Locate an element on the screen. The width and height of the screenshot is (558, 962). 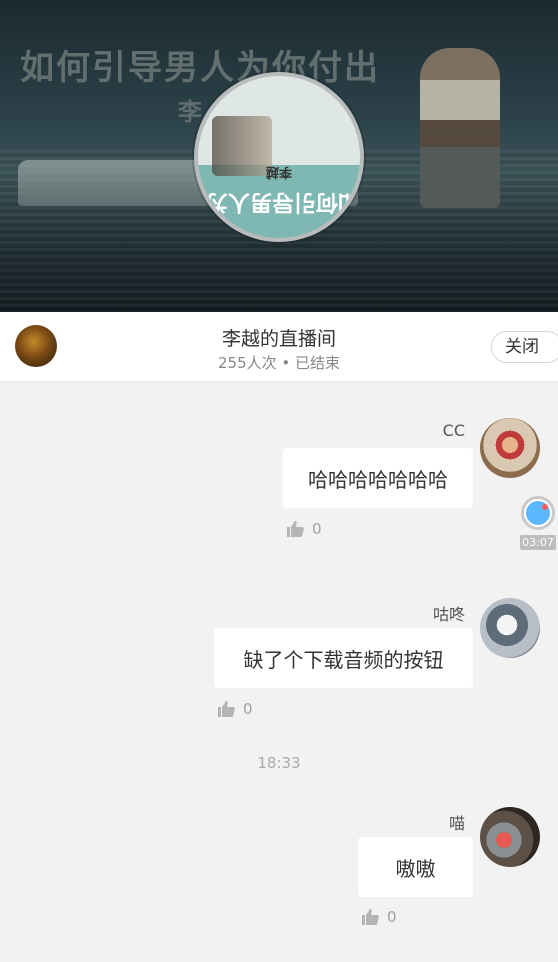
room-info-bar: 李越的直播间 255人次 • 已结束 关闭 is located at coordinates (279, 347).